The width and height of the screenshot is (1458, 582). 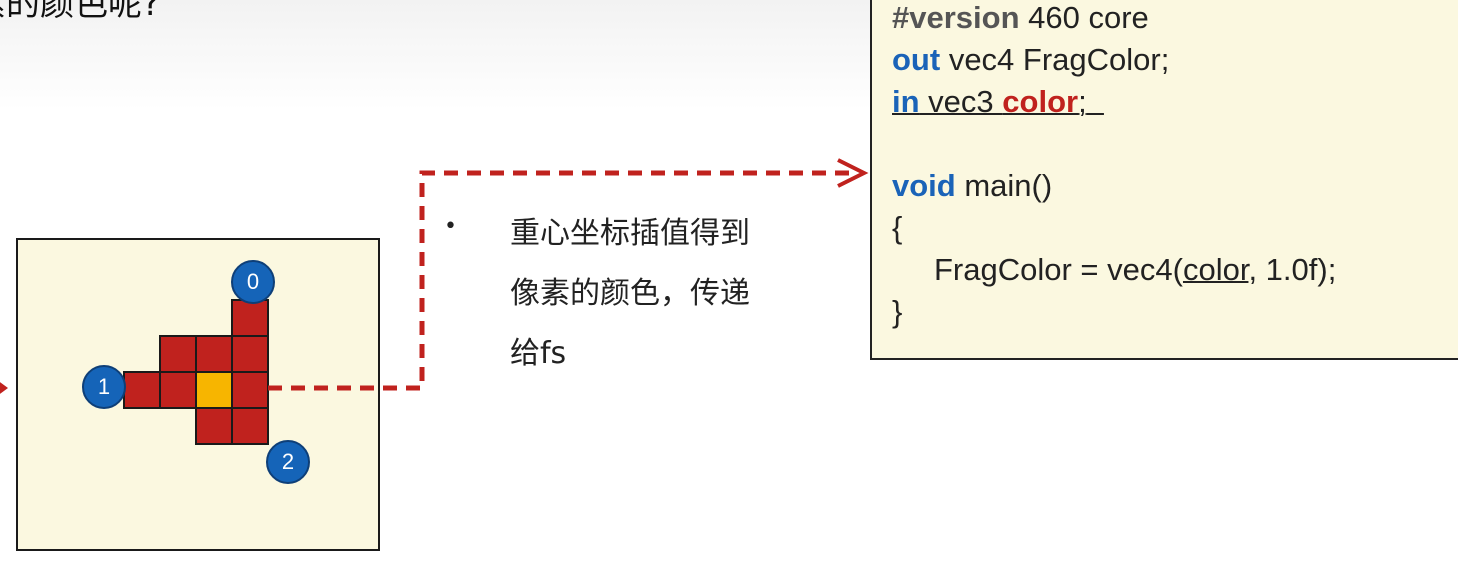 What do you see at coordinates (897, 227) in the screenshot?
I see `code-line-open-brace: {` at bounding box center [897, 227].